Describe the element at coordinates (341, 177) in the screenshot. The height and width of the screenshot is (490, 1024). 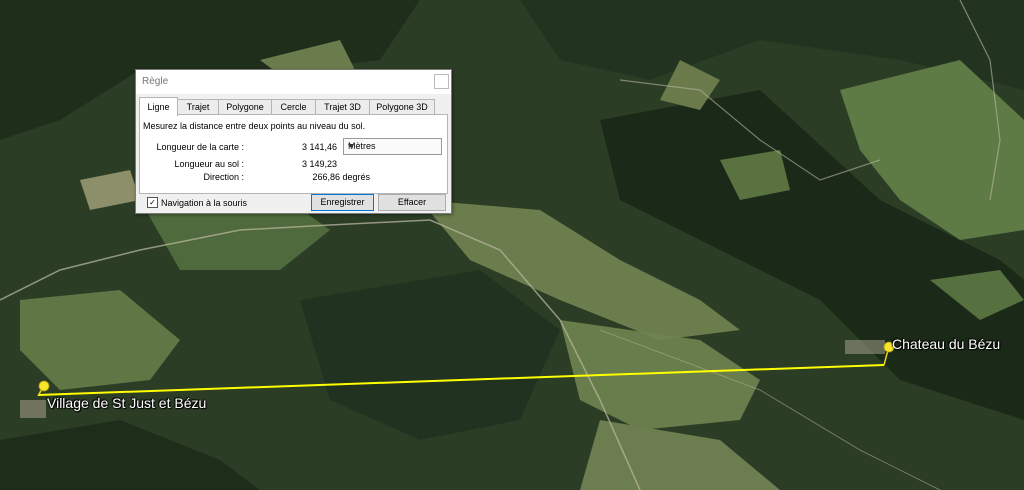
I see `direction-value: 266,86 degrés` at that location.